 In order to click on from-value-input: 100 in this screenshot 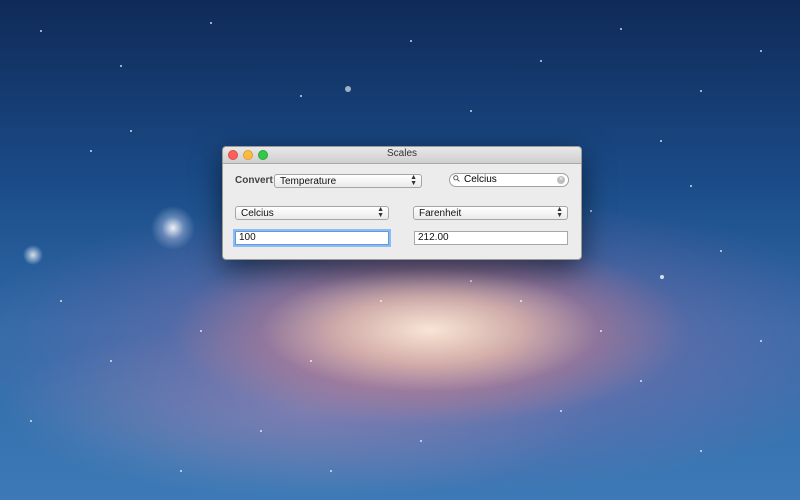, I will do `click(312, 238)`.